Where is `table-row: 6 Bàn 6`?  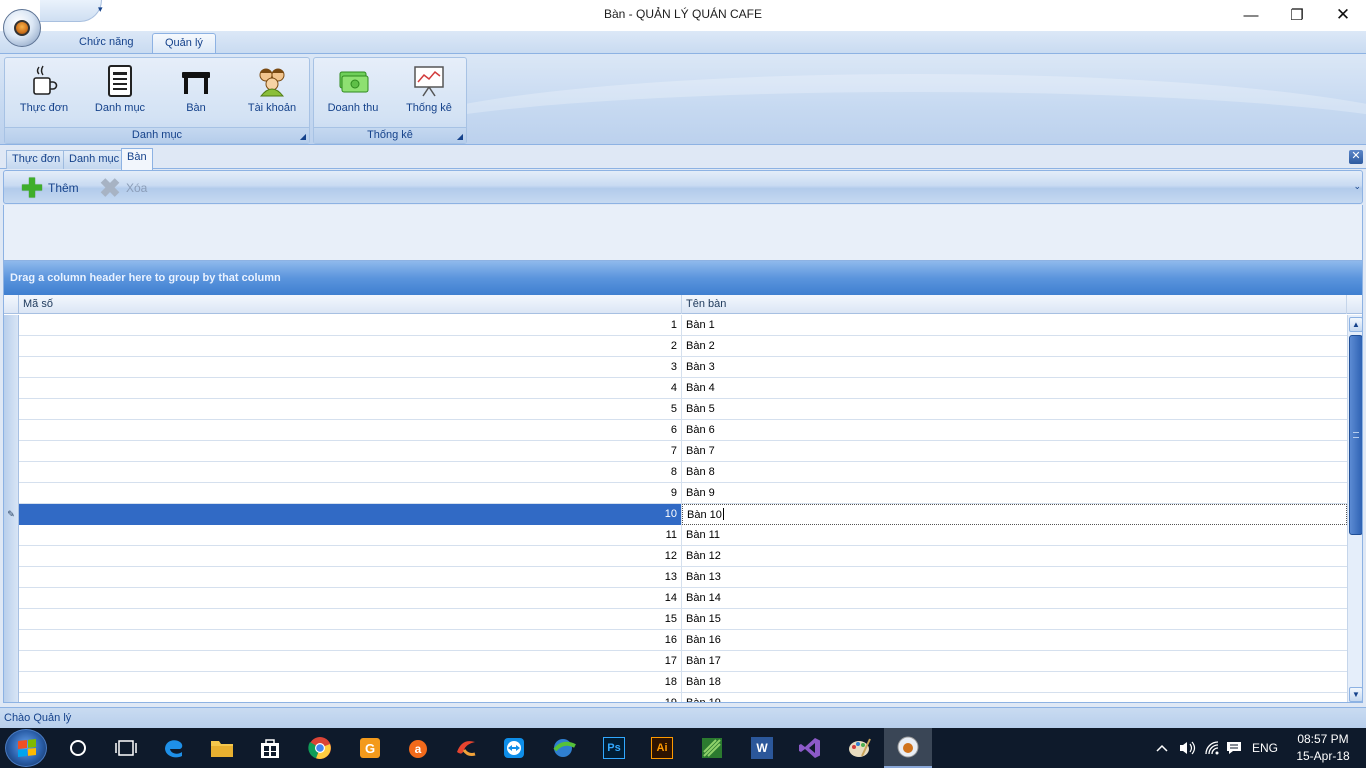 table-row: 6 Bàn 6 is located at coordinates (675, 430).